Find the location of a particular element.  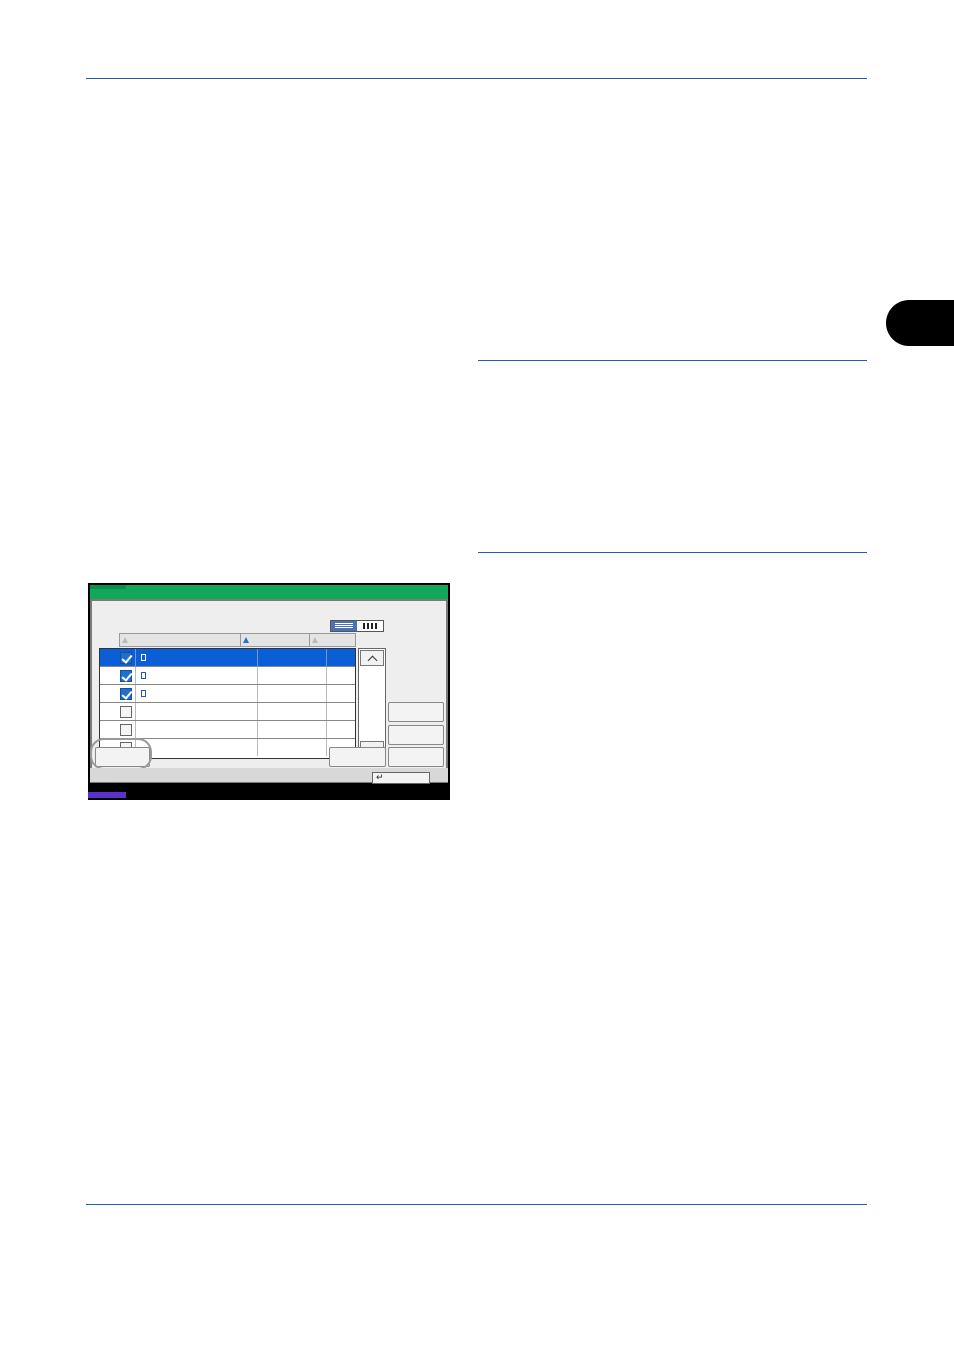

column-header-row is located at coordinates (237, 640).